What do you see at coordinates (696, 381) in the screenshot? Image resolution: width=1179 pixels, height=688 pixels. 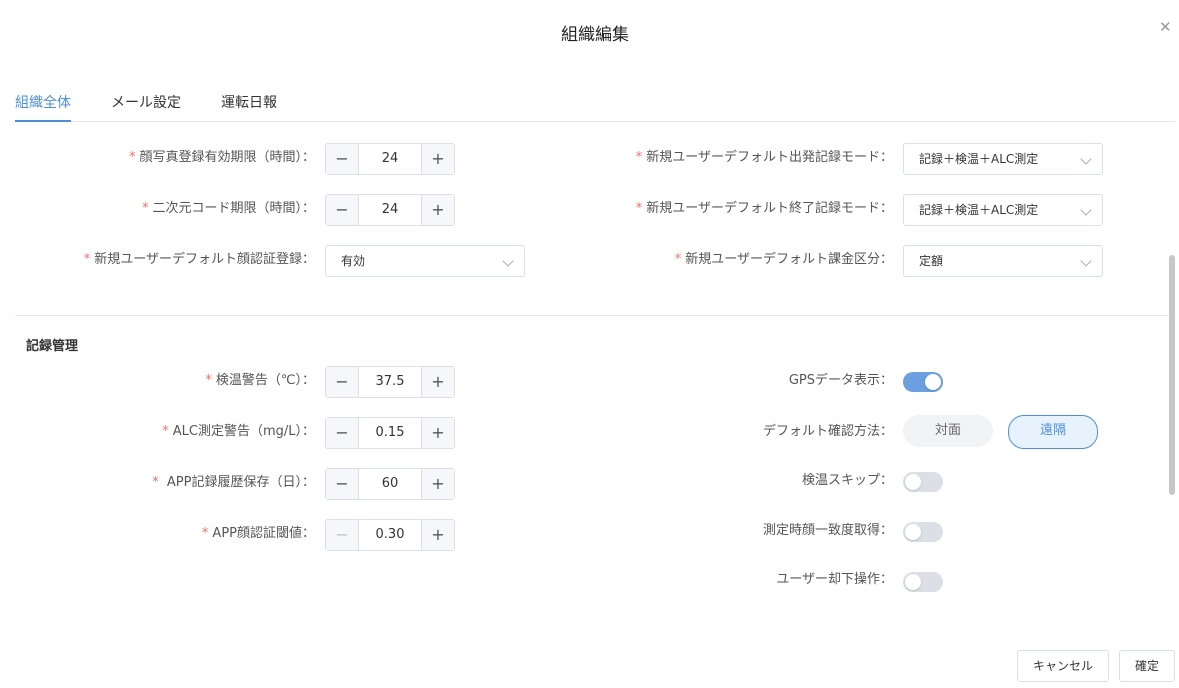 I see `gps-display-row: GPSデータ表示：` at bounding box center [696, 381].